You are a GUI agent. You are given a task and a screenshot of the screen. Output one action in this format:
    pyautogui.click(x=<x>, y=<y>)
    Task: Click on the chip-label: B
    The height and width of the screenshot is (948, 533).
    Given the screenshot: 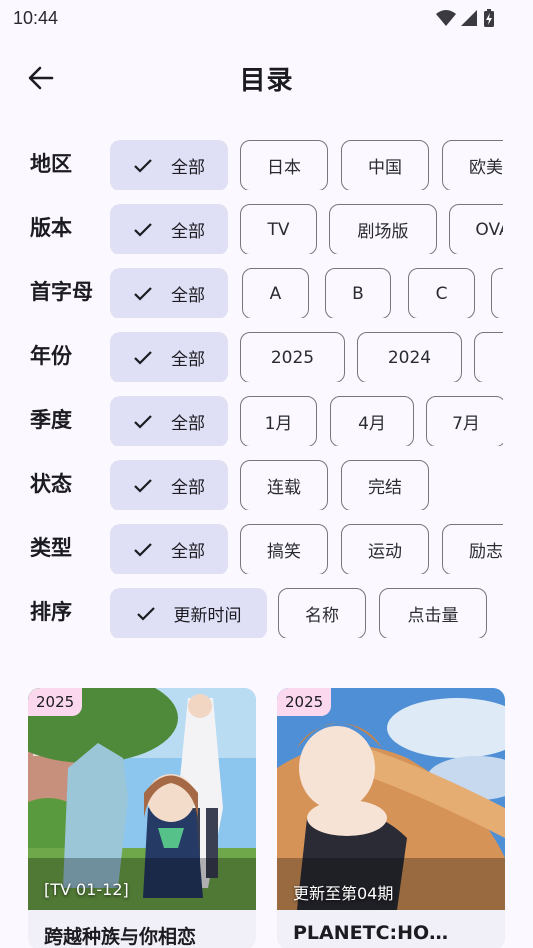 What is the action you would take?
    pyautogui.click(x=358, y=293)
    